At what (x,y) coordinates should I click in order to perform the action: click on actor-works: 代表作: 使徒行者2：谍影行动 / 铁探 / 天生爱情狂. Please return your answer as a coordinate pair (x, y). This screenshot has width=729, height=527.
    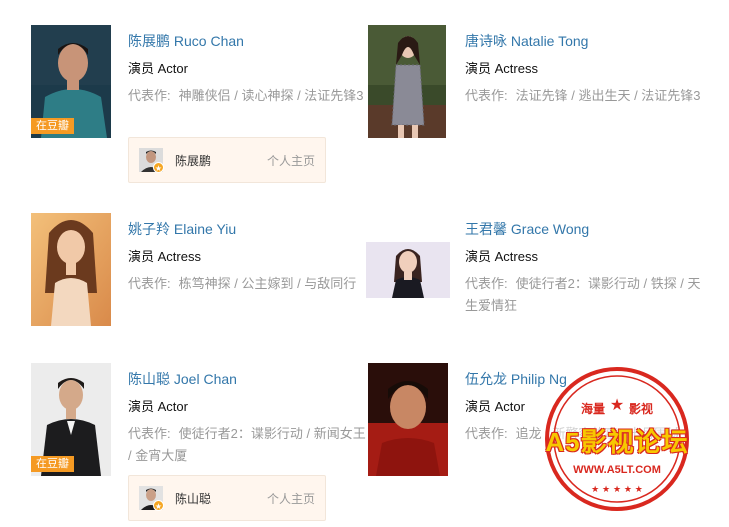
    Looking at the image, I should click on (585, 295).